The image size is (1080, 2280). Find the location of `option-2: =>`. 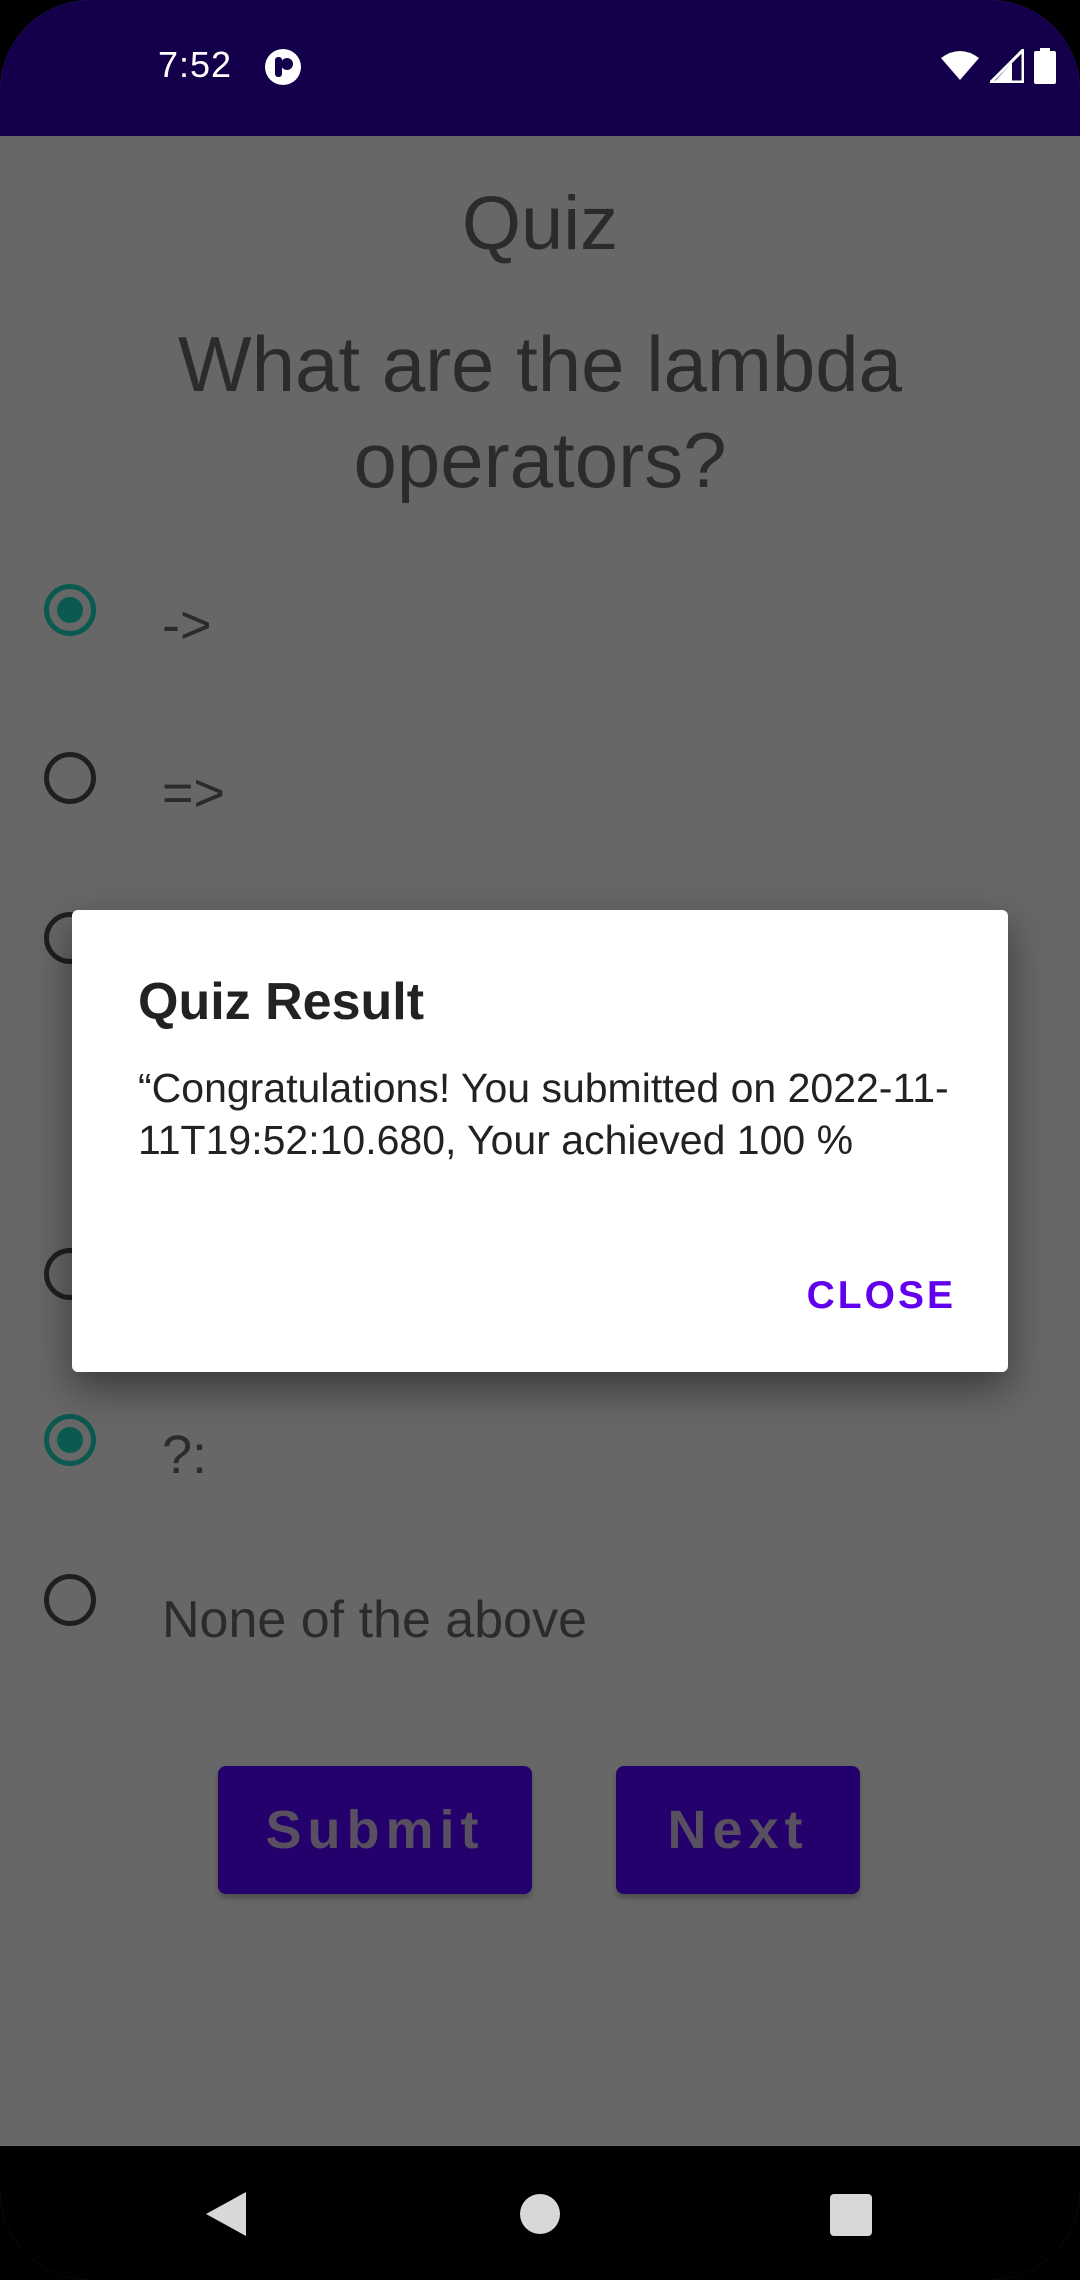

option-2: => is located at coordinates (534, 792).